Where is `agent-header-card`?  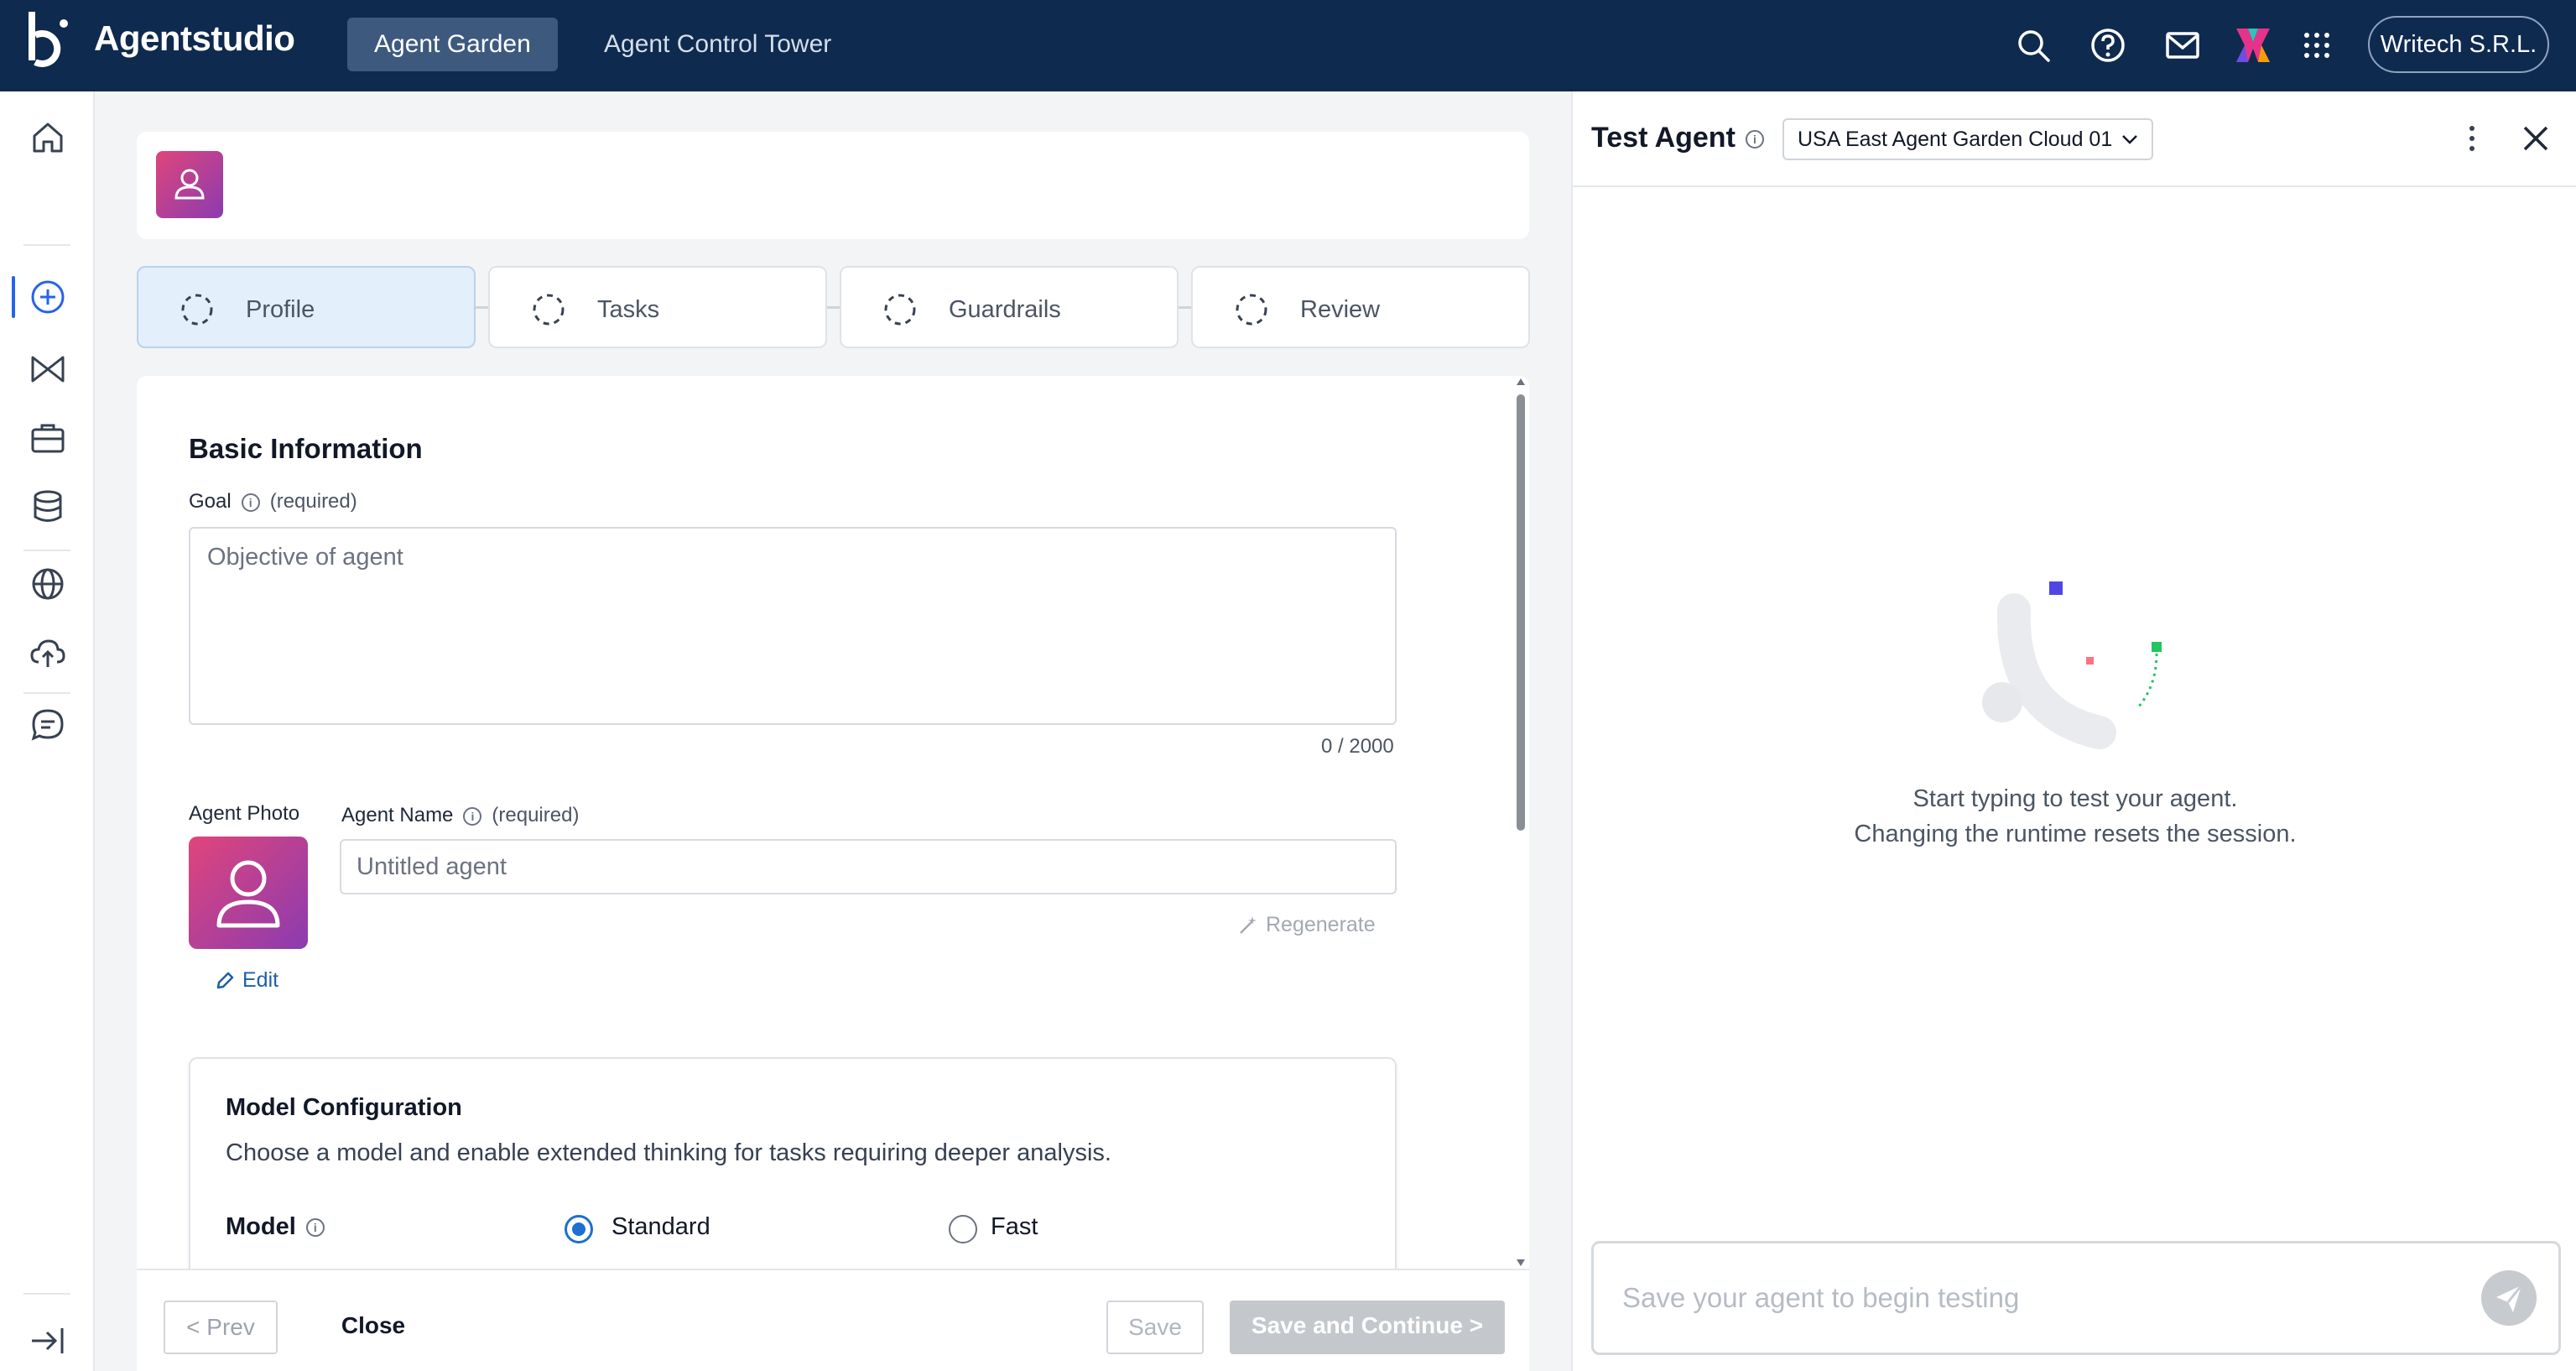
agent-header-card is located at coordinates (833, 185).